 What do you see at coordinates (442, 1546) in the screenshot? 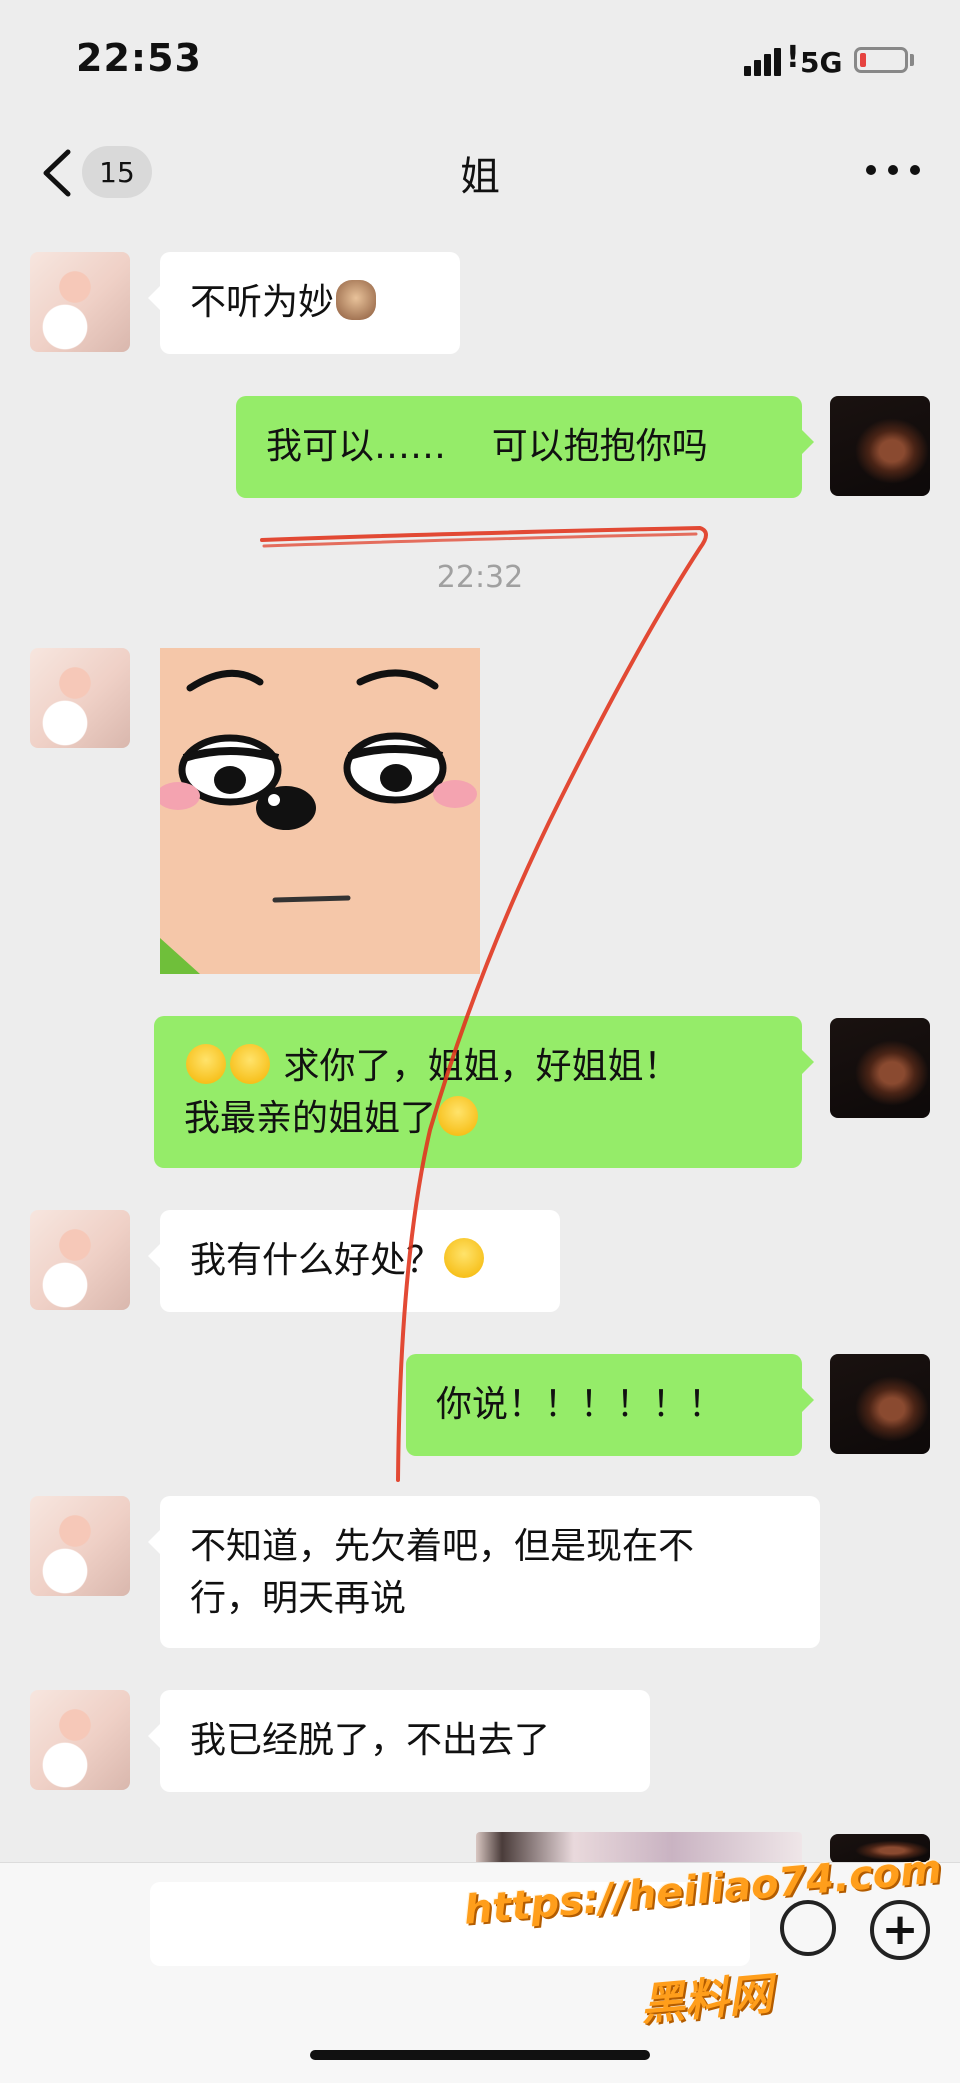
I see `message-text-line1: 不知道，先欠着吧，但是现在不` at bounding box center [442, 1546].